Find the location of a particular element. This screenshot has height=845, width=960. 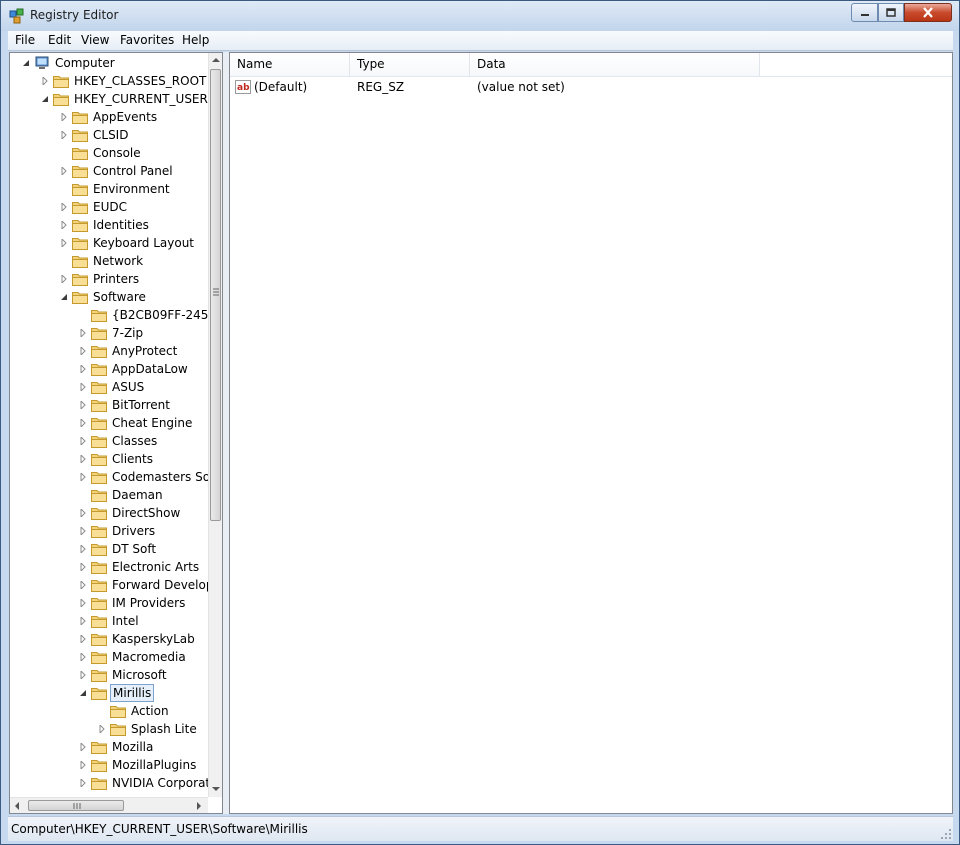

column-header-name: Name is located at coordinates (290, 64).